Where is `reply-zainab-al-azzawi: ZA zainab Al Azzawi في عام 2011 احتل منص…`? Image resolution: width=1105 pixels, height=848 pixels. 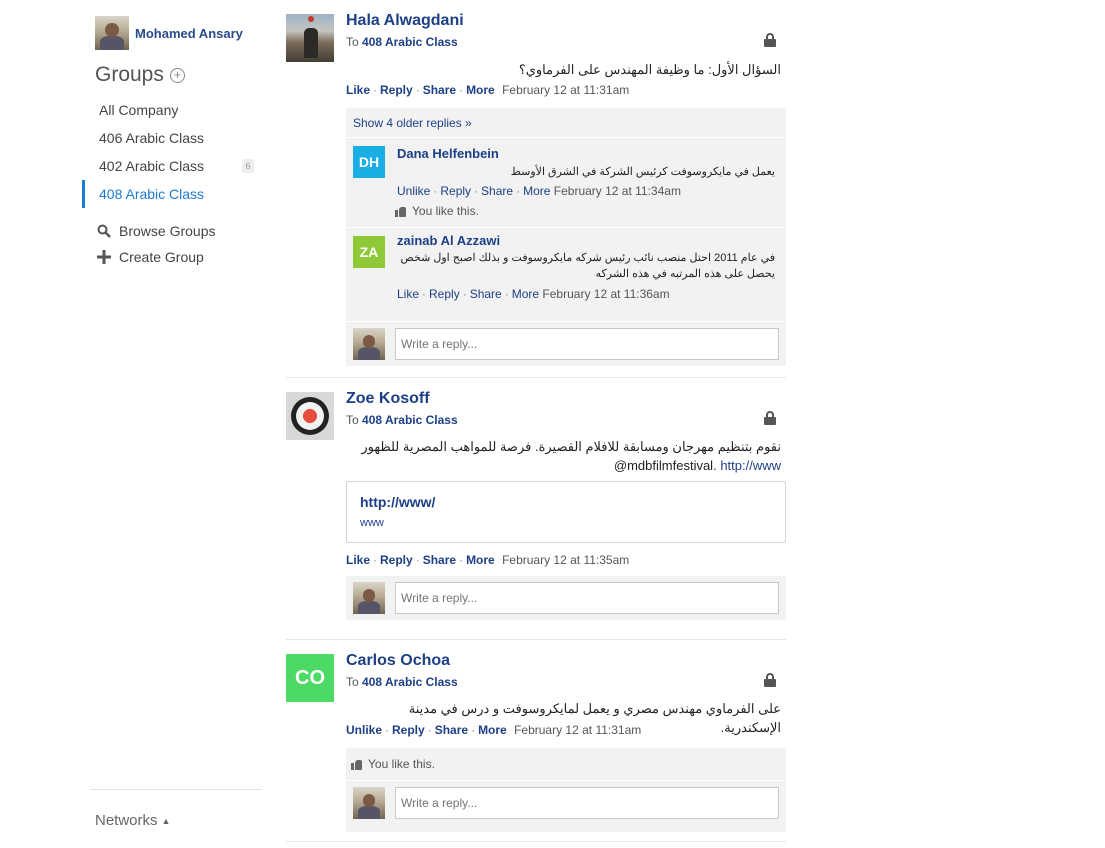 reply-zainab-al-azzawi: ZA zainab Al Azzawi في عام 2011 احتل منص… is located at coordinates (566, 272).